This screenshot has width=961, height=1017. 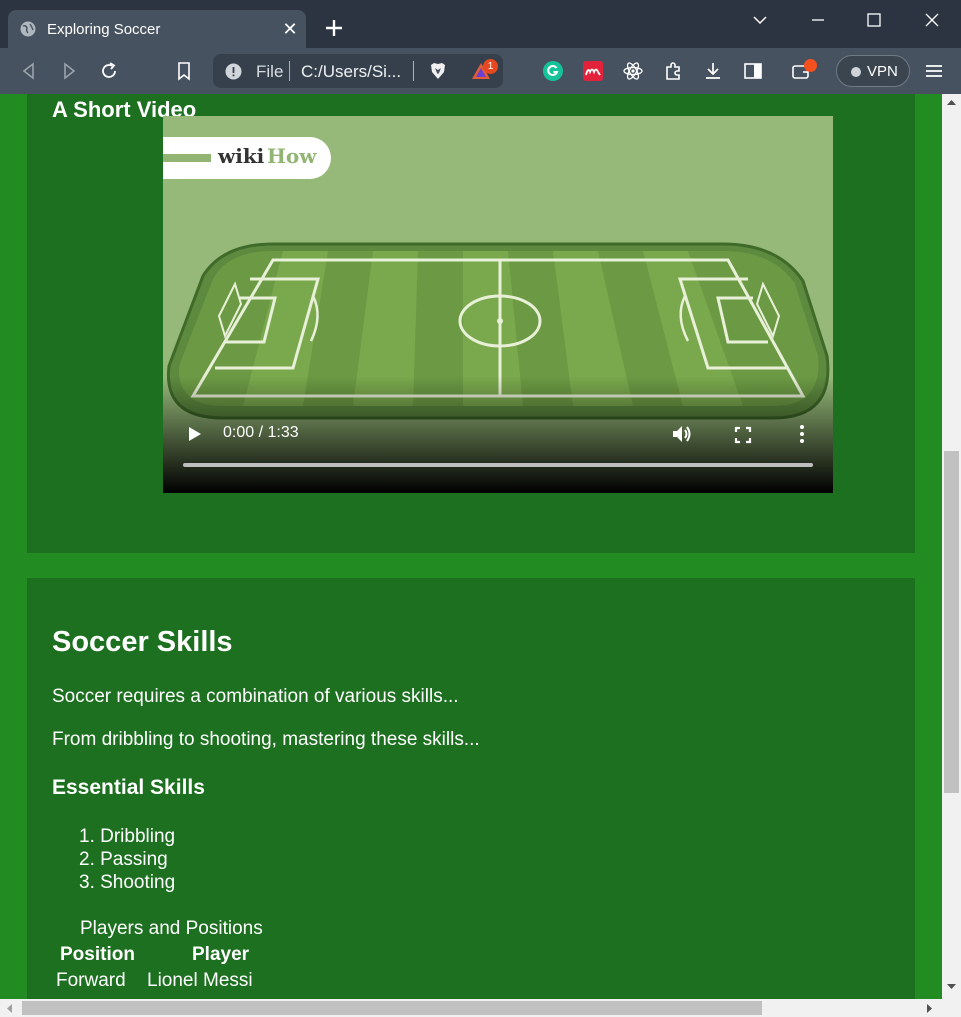 What do you see at coordinates (932, 20) in the screenshot?
I see `close-window-icon` at bounding box center [932, 20].